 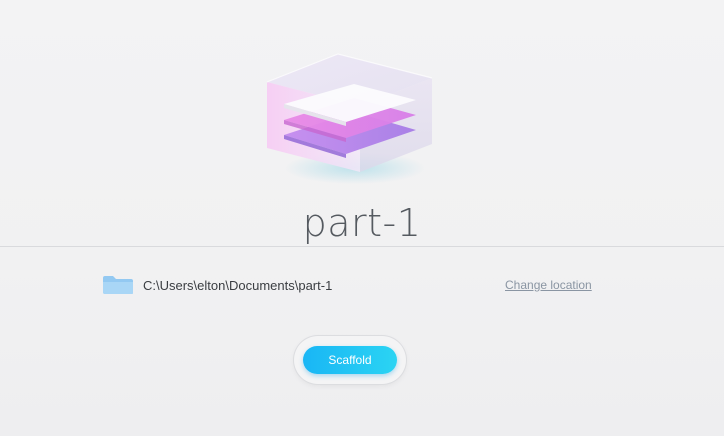 What do you see at coordinates (238, 285) in the screenshot?
I see `project-path: C:\Users\elton\Documents\part-1` at bounding box center [238, 285].